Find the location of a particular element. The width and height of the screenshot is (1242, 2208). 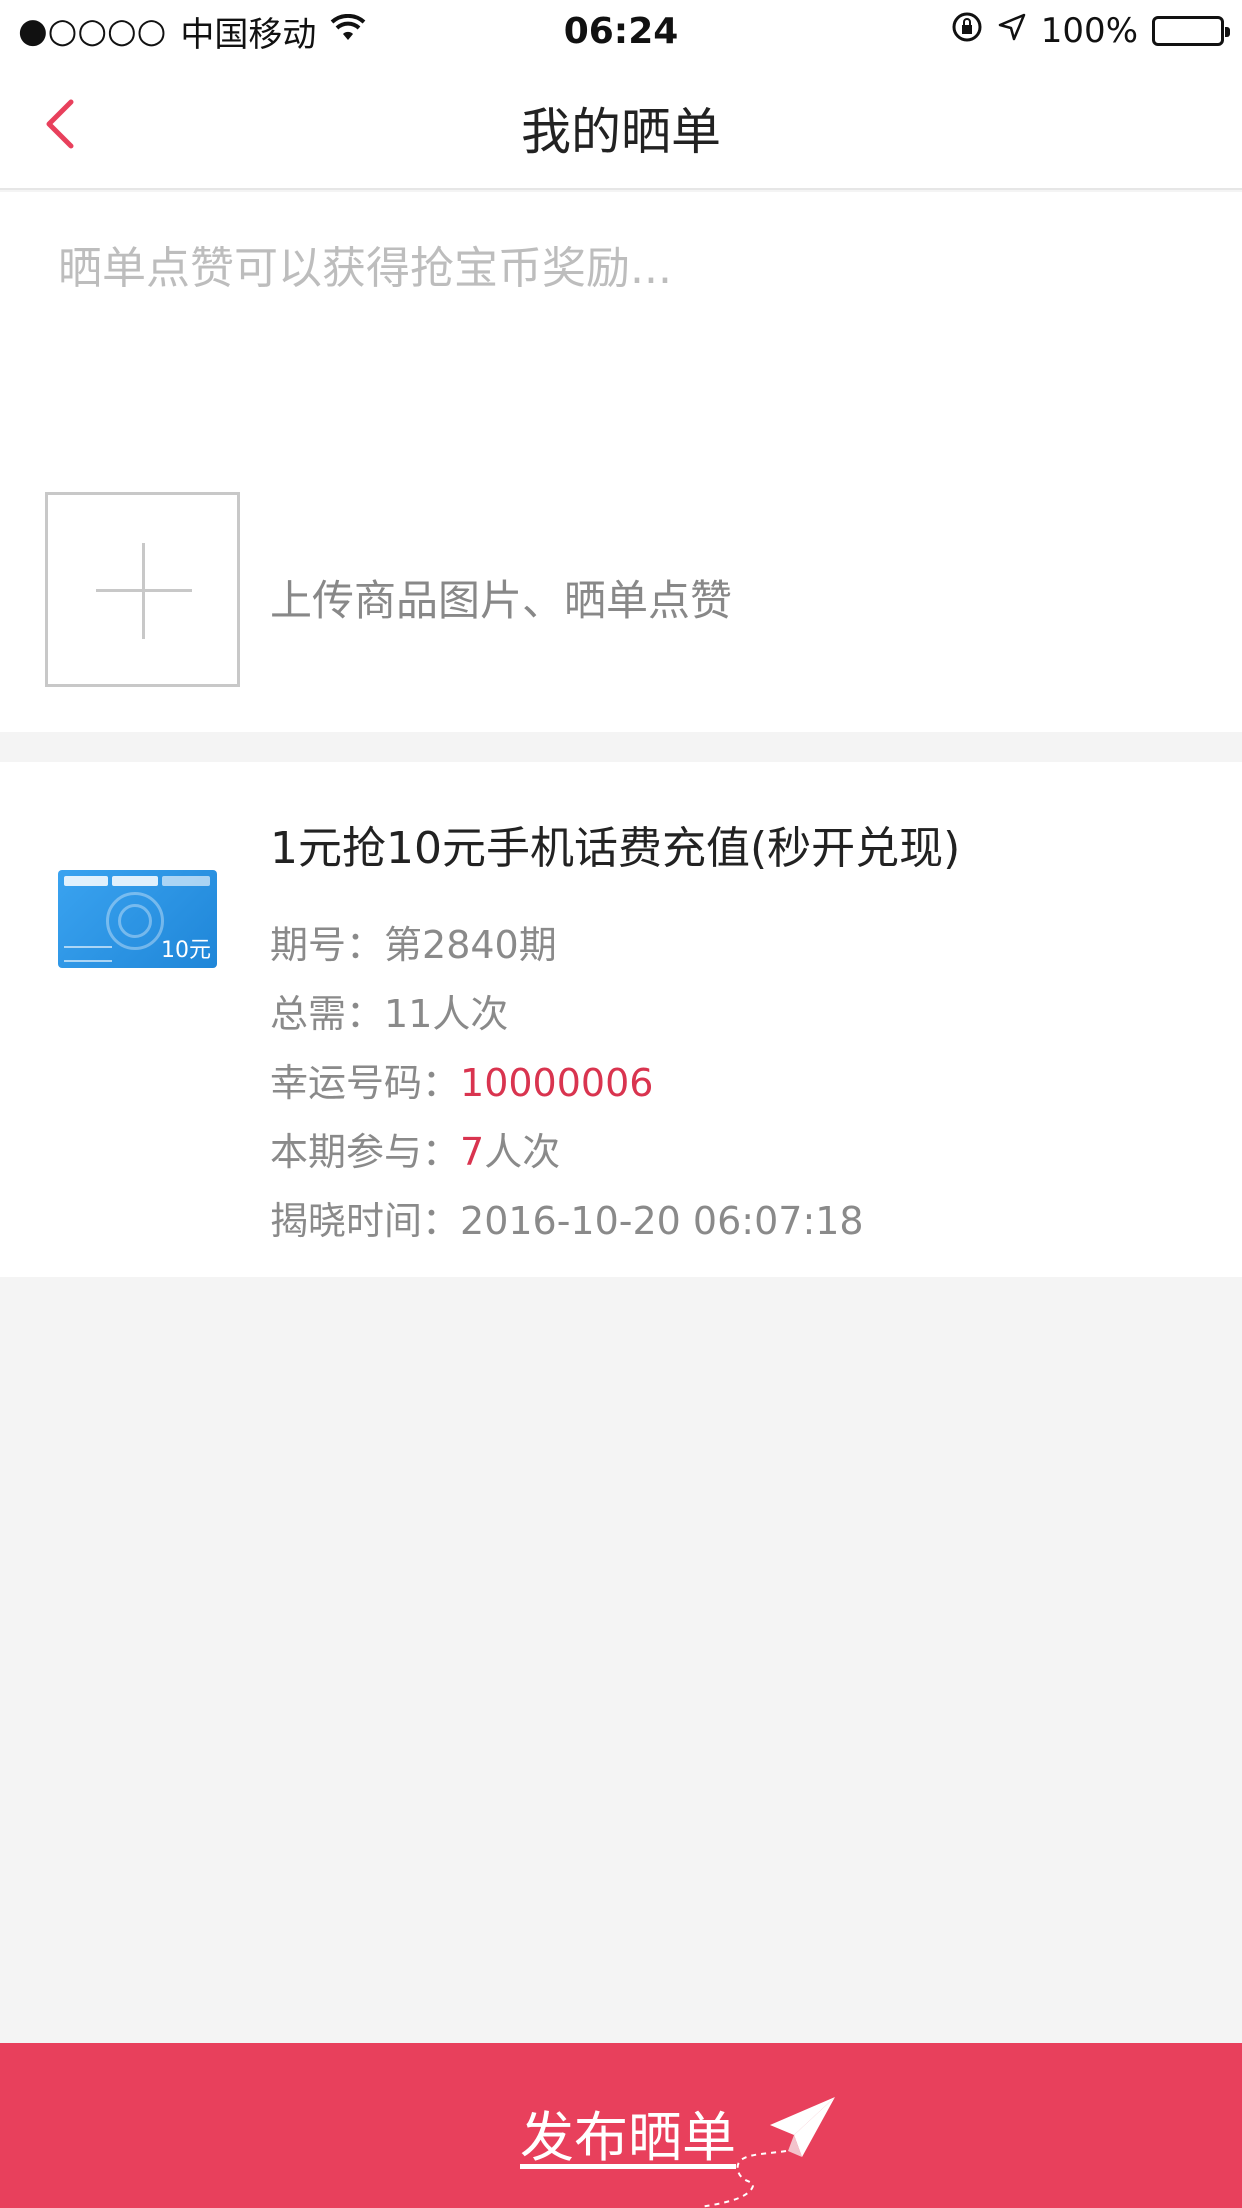

thumbnail-denomination: 10元 is located at coordinates (186, 950).